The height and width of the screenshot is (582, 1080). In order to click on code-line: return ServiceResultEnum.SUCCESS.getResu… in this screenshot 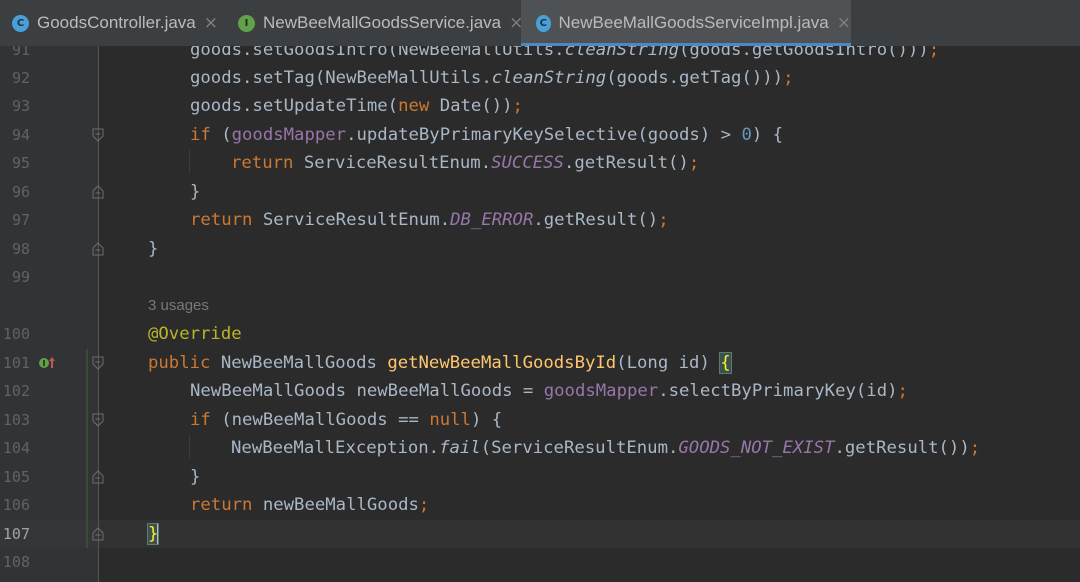, I will do `click(540, 163)`.